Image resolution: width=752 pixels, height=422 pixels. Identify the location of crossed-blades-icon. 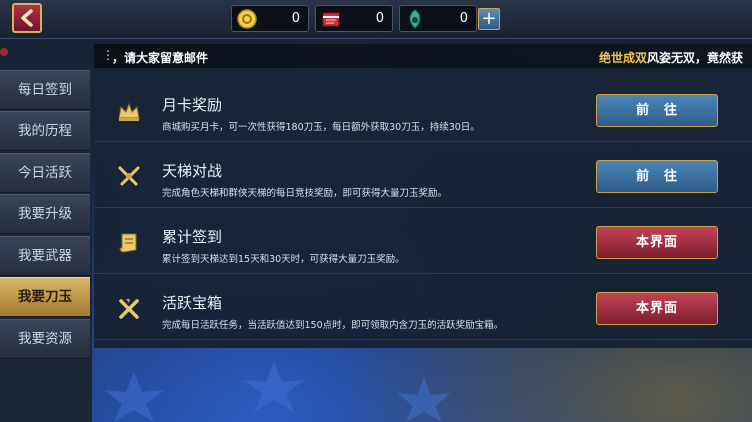
(129, 309).